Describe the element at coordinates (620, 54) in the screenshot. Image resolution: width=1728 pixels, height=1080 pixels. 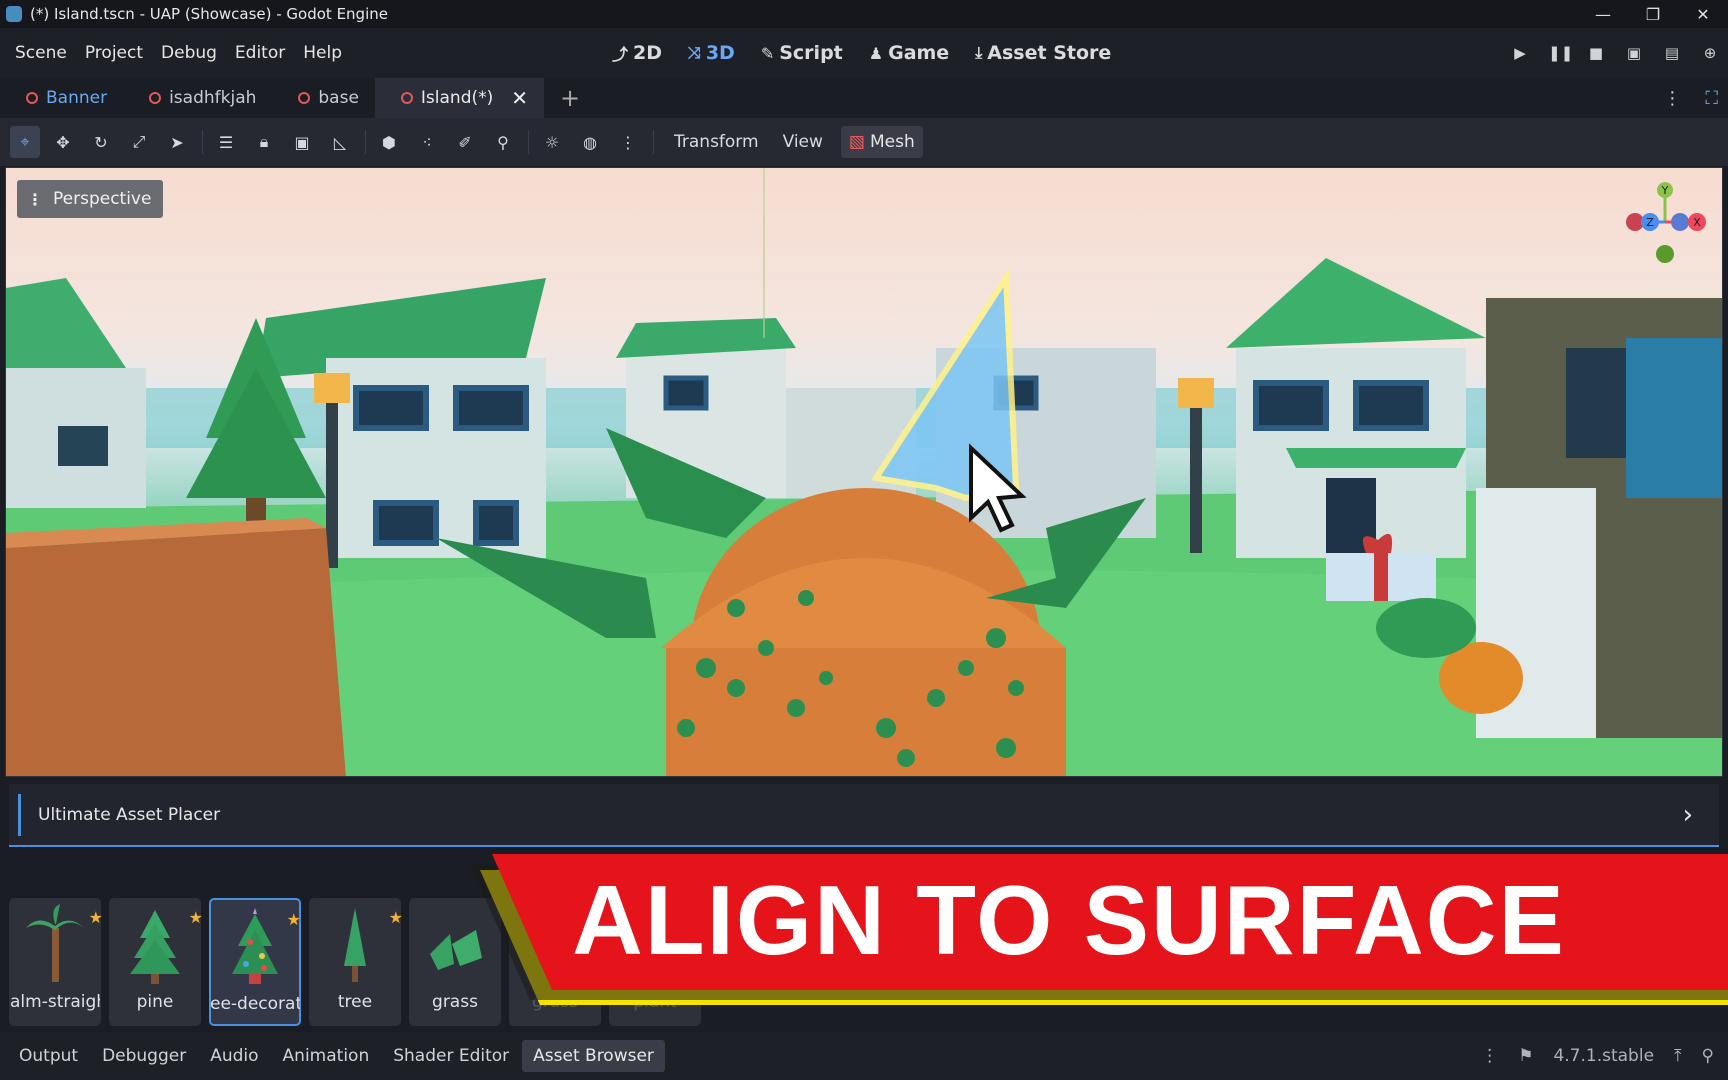
I see `2d-icon: ⤴` at that location.